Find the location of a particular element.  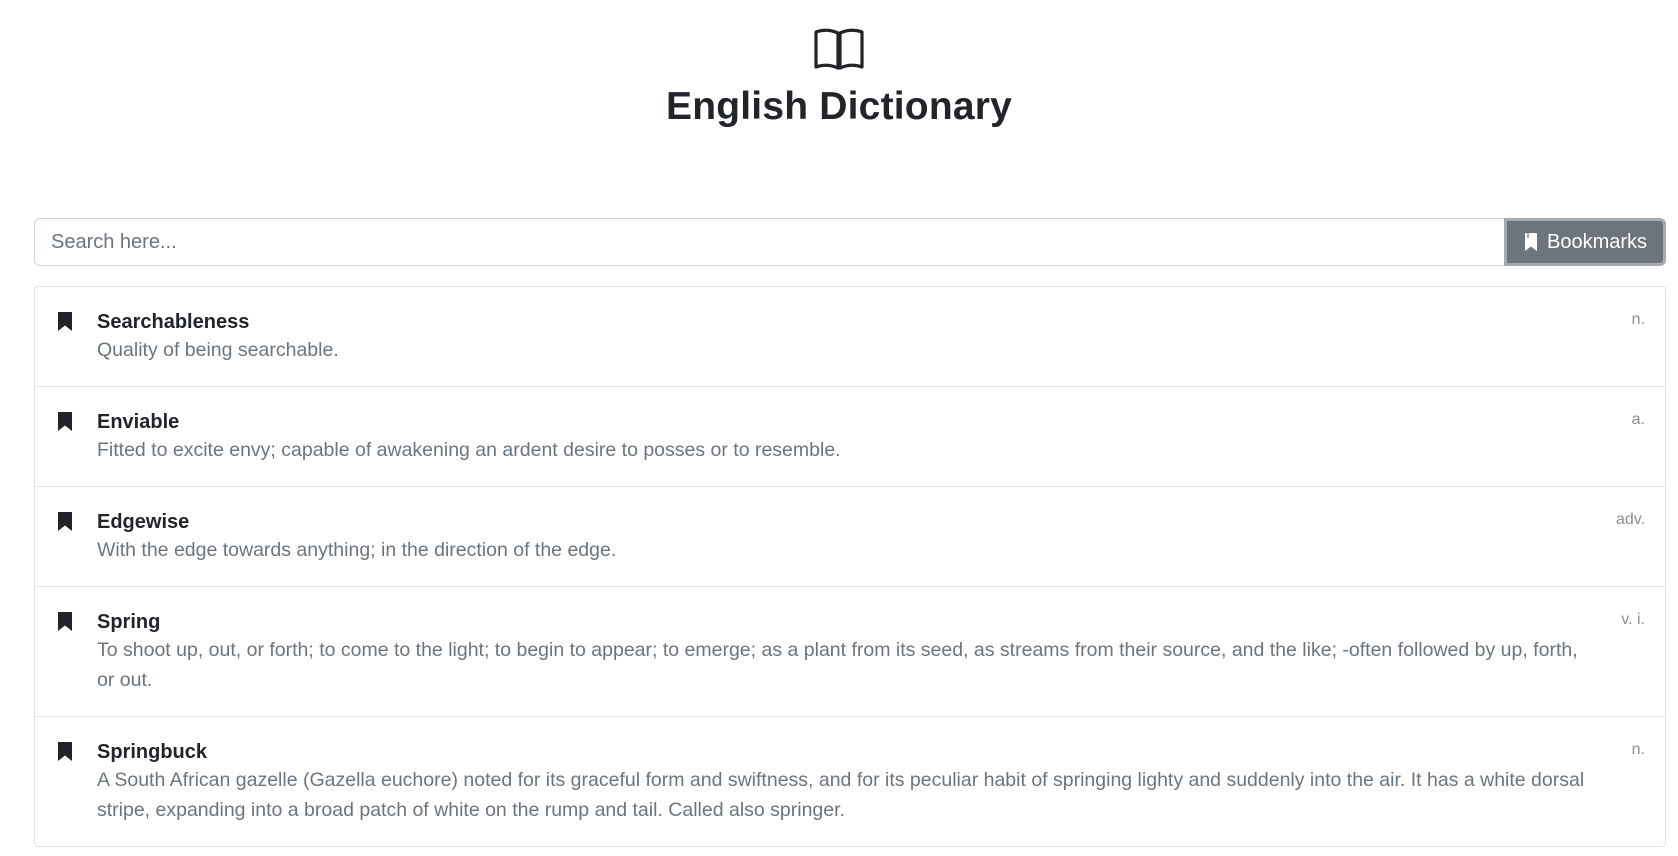

page-title: English Dictionary is located at coordinates (839, 106).